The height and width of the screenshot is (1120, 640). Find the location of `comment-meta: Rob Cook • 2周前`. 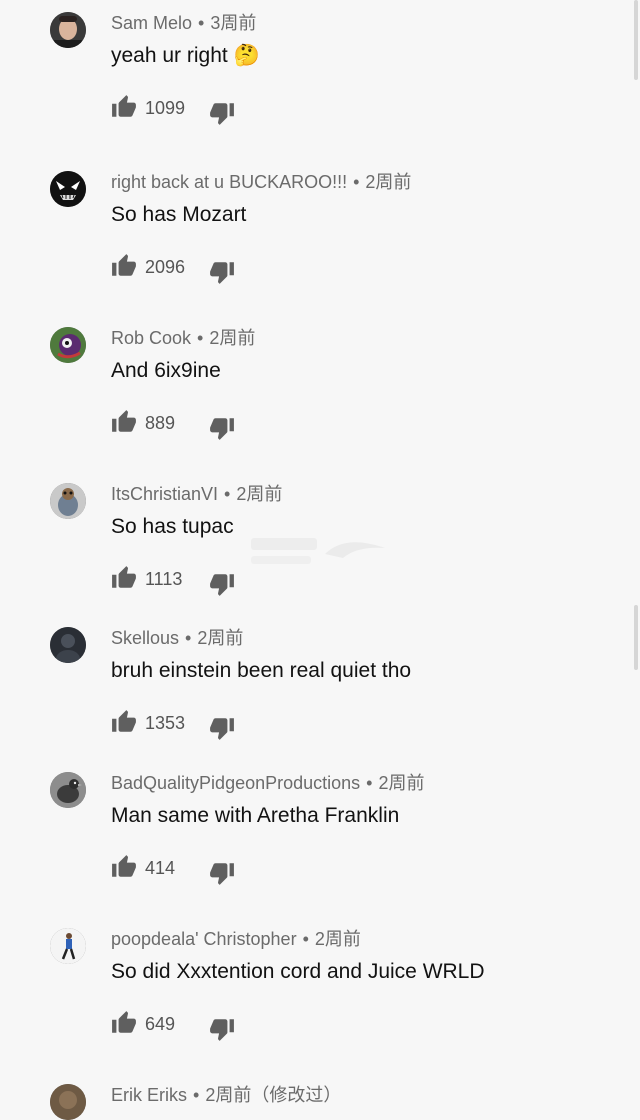

comment-meta: Rob Cook • 2周前 is located at coordinates (183, 338).